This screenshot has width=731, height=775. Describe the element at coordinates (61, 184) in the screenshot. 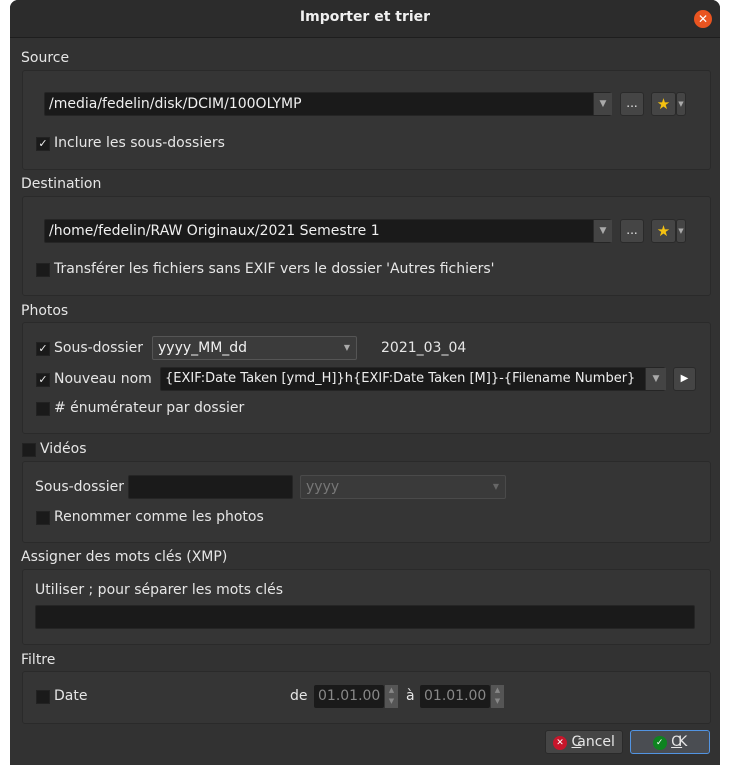

I see `destination-label: Destination` at that location.